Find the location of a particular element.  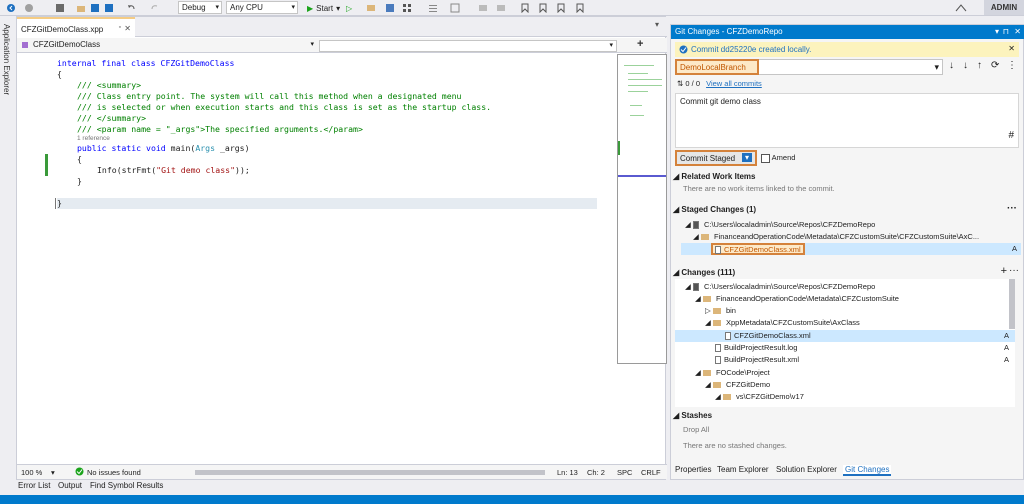

push-icon: ↑ is located at coordinates (979, 65).